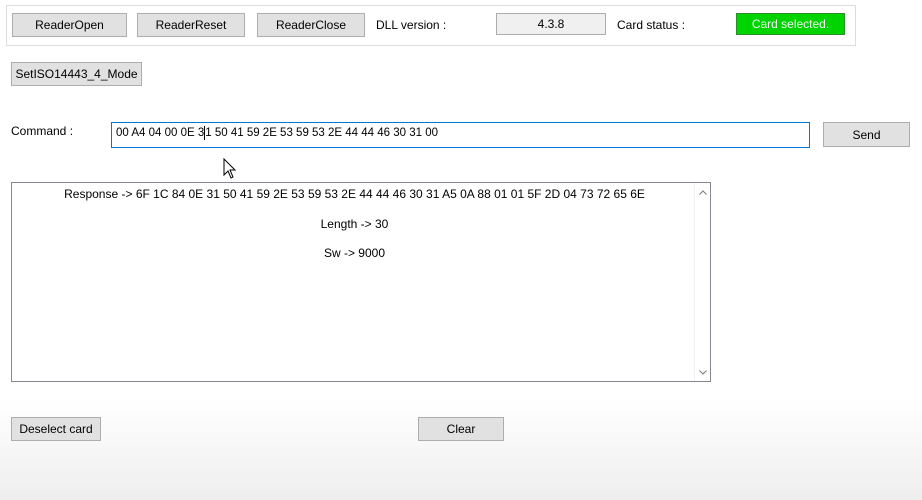 This screenshot has width=922, height=500. Describe the element at coordinates (69, 25) in the screenshot. I see `reader-open-button: ReaderOpen` at that location.